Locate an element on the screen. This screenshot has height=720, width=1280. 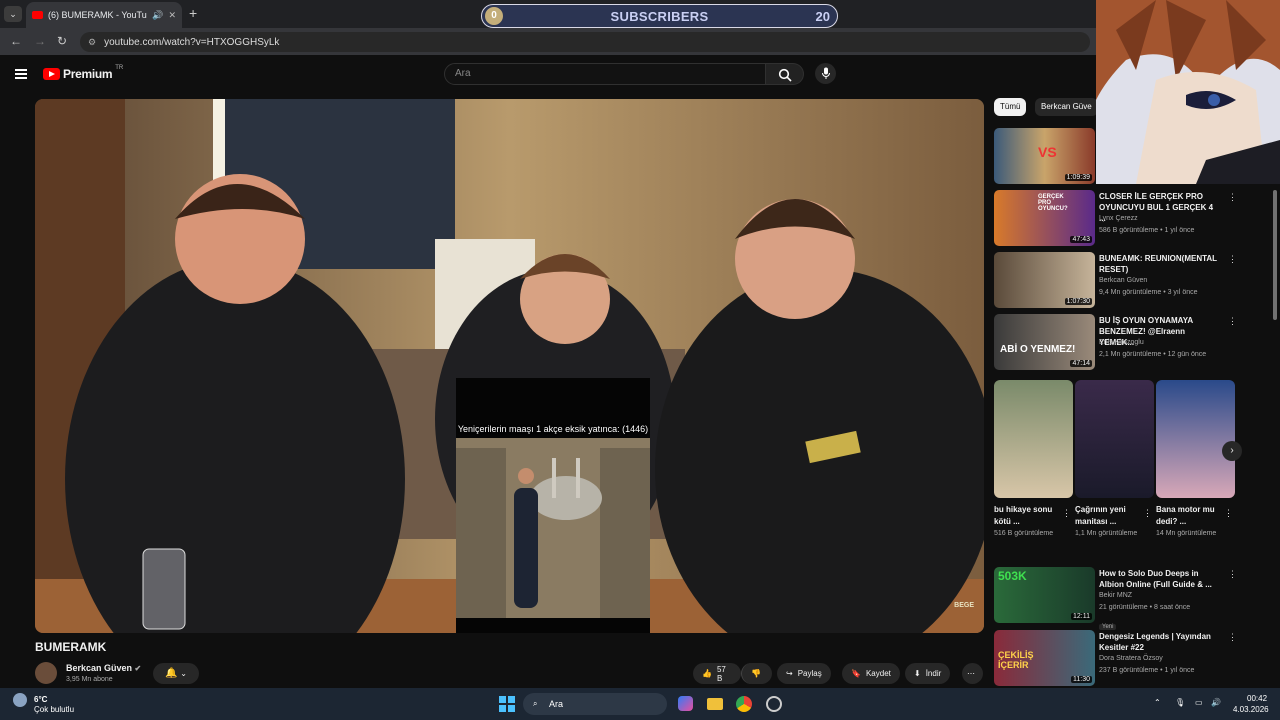
scrollbar is located at coordinates (1275, 255).